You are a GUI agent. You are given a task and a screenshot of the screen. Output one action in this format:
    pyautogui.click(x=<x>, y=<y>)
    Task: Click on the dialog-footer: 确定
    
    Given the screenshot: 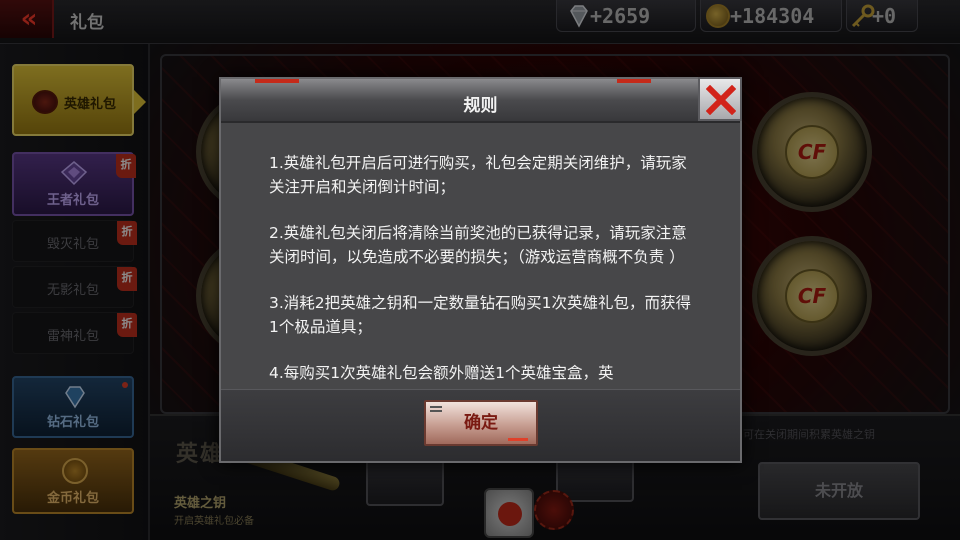 What is the action you would take?
    pyautogui.click(x=480, y=425)
    